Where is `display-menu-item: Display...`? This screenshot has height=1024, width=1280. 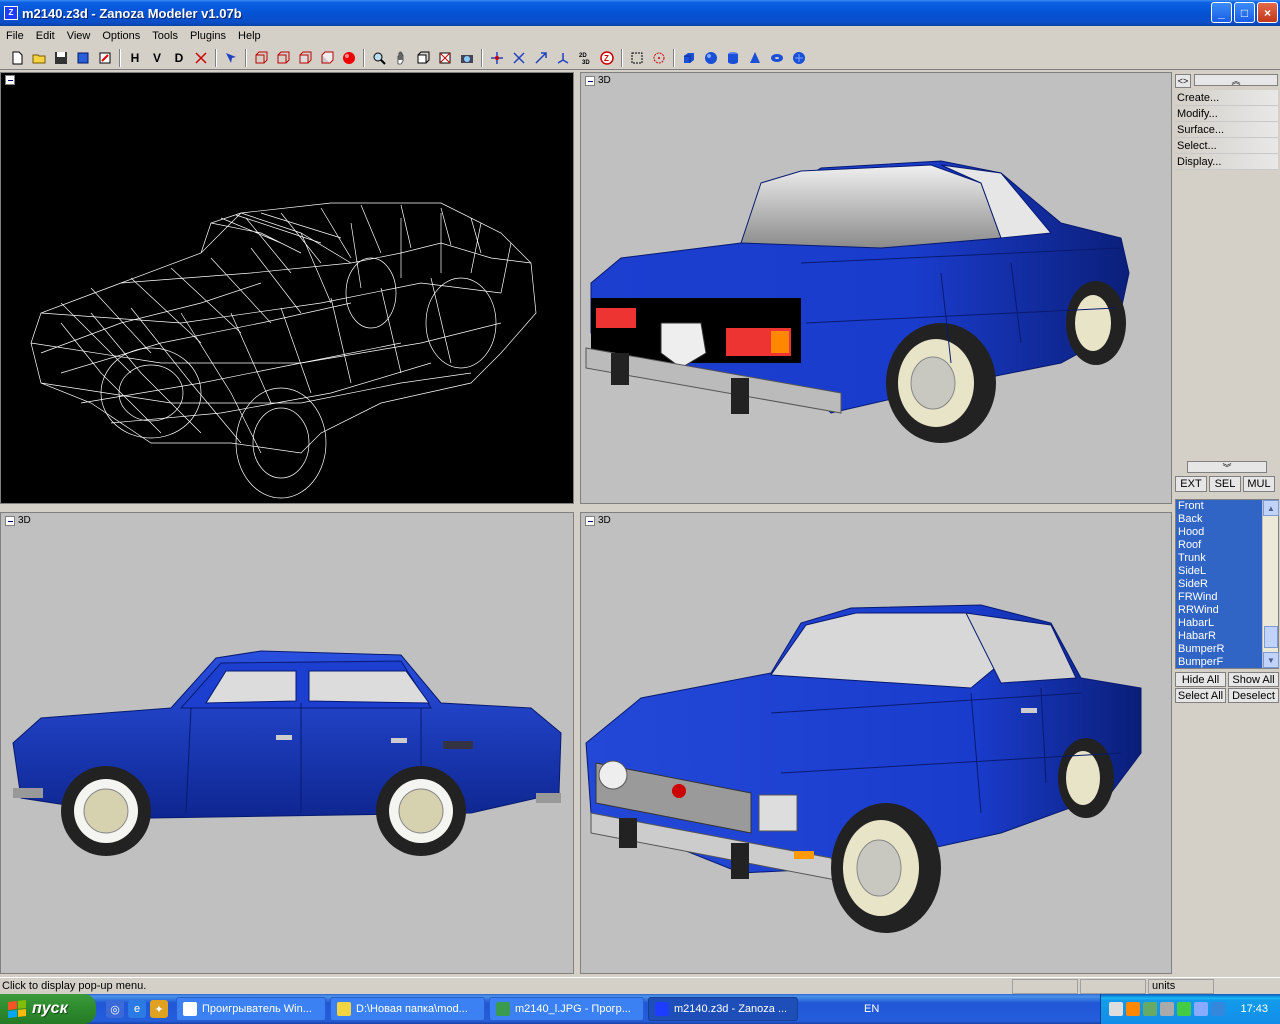
display-menu-item: Display... is located at coordinates (1226, 162).